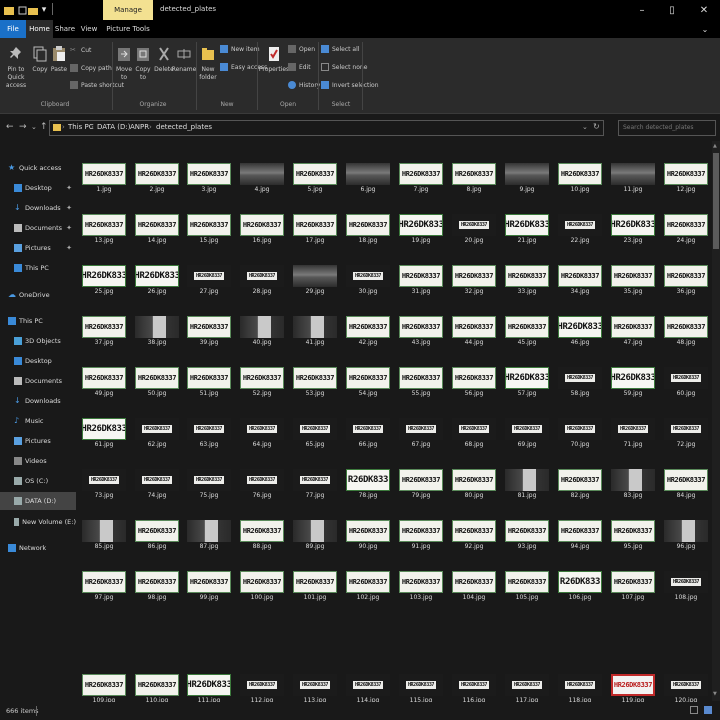 The height and width of the screenshot is (720, 720). Describe the element at coordinates (580, 380) in the screenshot. I see `file-item: HR26DK8337 58.jpg` at that location.